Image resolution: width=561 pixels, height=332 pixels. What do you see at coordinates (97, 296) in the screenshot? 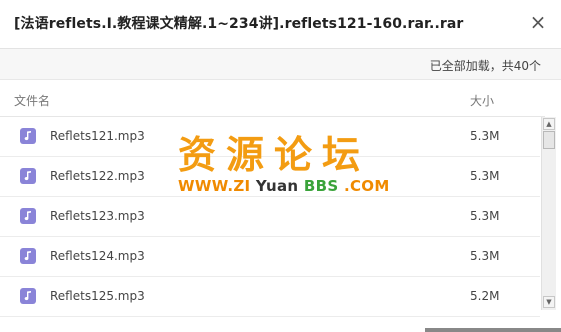
I see `file-name: Reflets125.mp3` at bounding box center [97, 296].